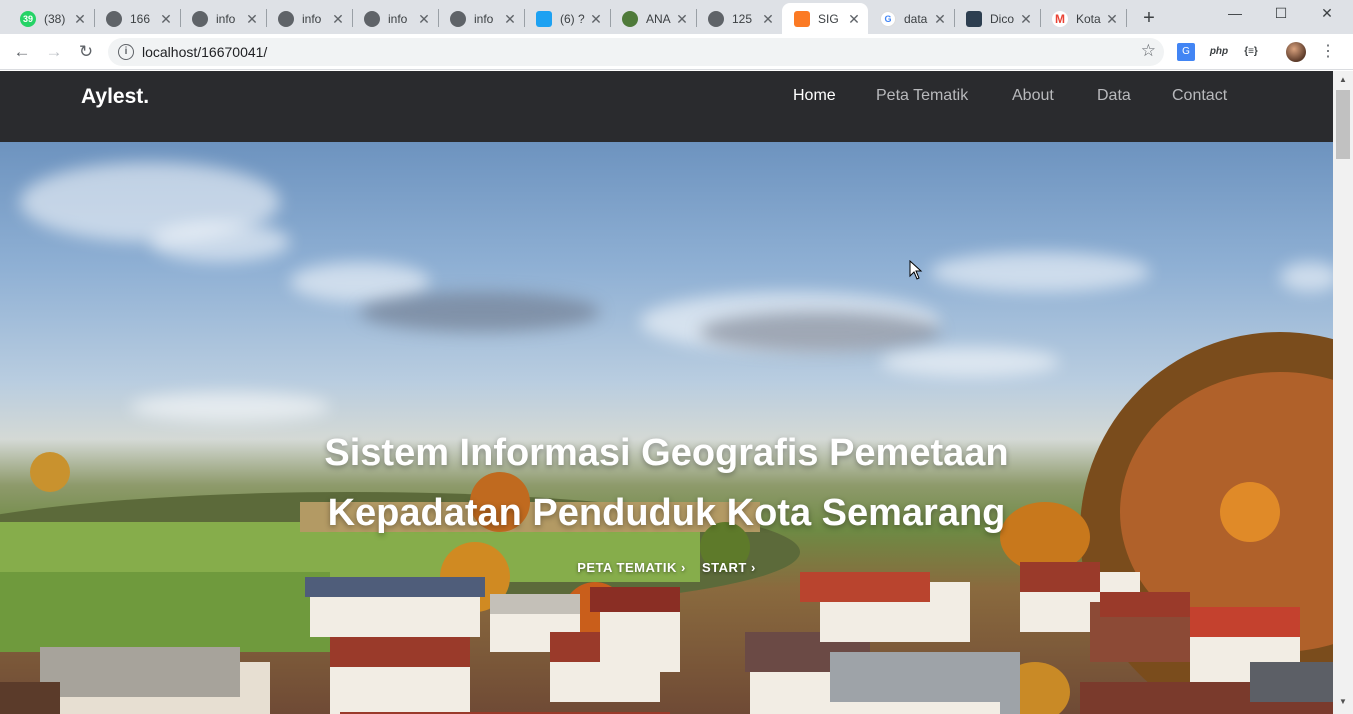 The image size is (1353, 714). What do you see at coordinates (1343, 124) in the screenshot?
I see `scrollbar-thumb` at bounding box center [1343, 124].